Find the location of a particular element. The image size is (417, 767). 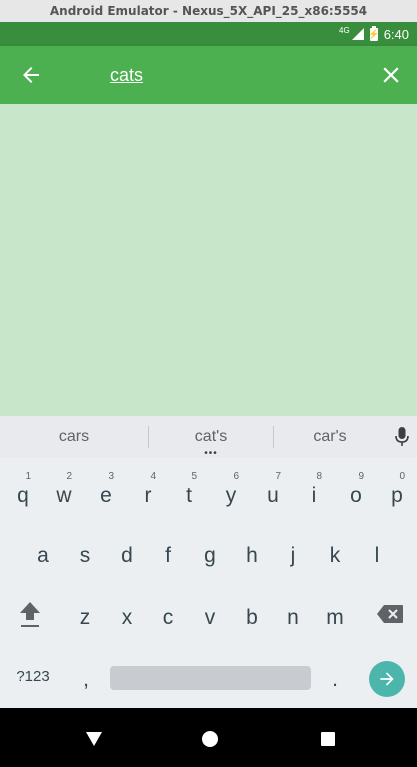

key-label: e is located at coordinates (106, 495).